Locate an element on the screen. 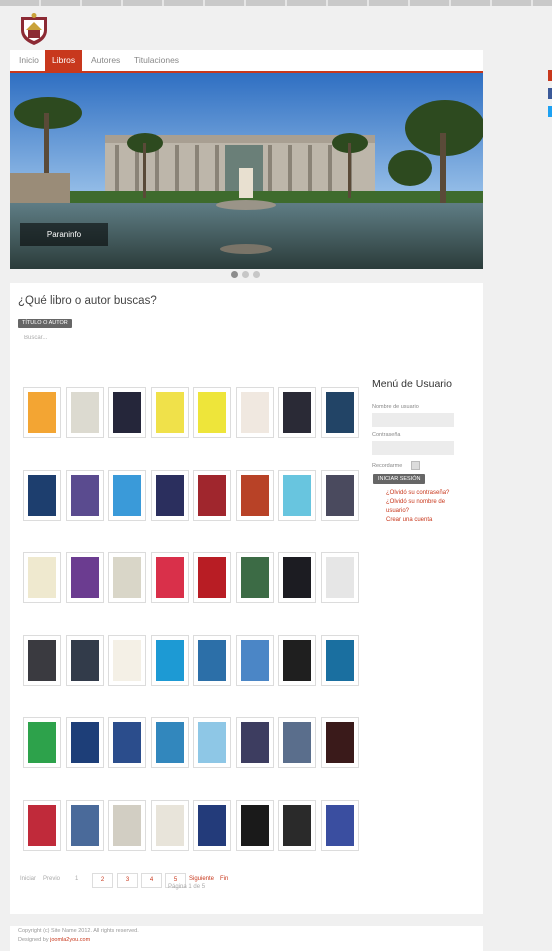  password-field is located at coordinates (413, 448).